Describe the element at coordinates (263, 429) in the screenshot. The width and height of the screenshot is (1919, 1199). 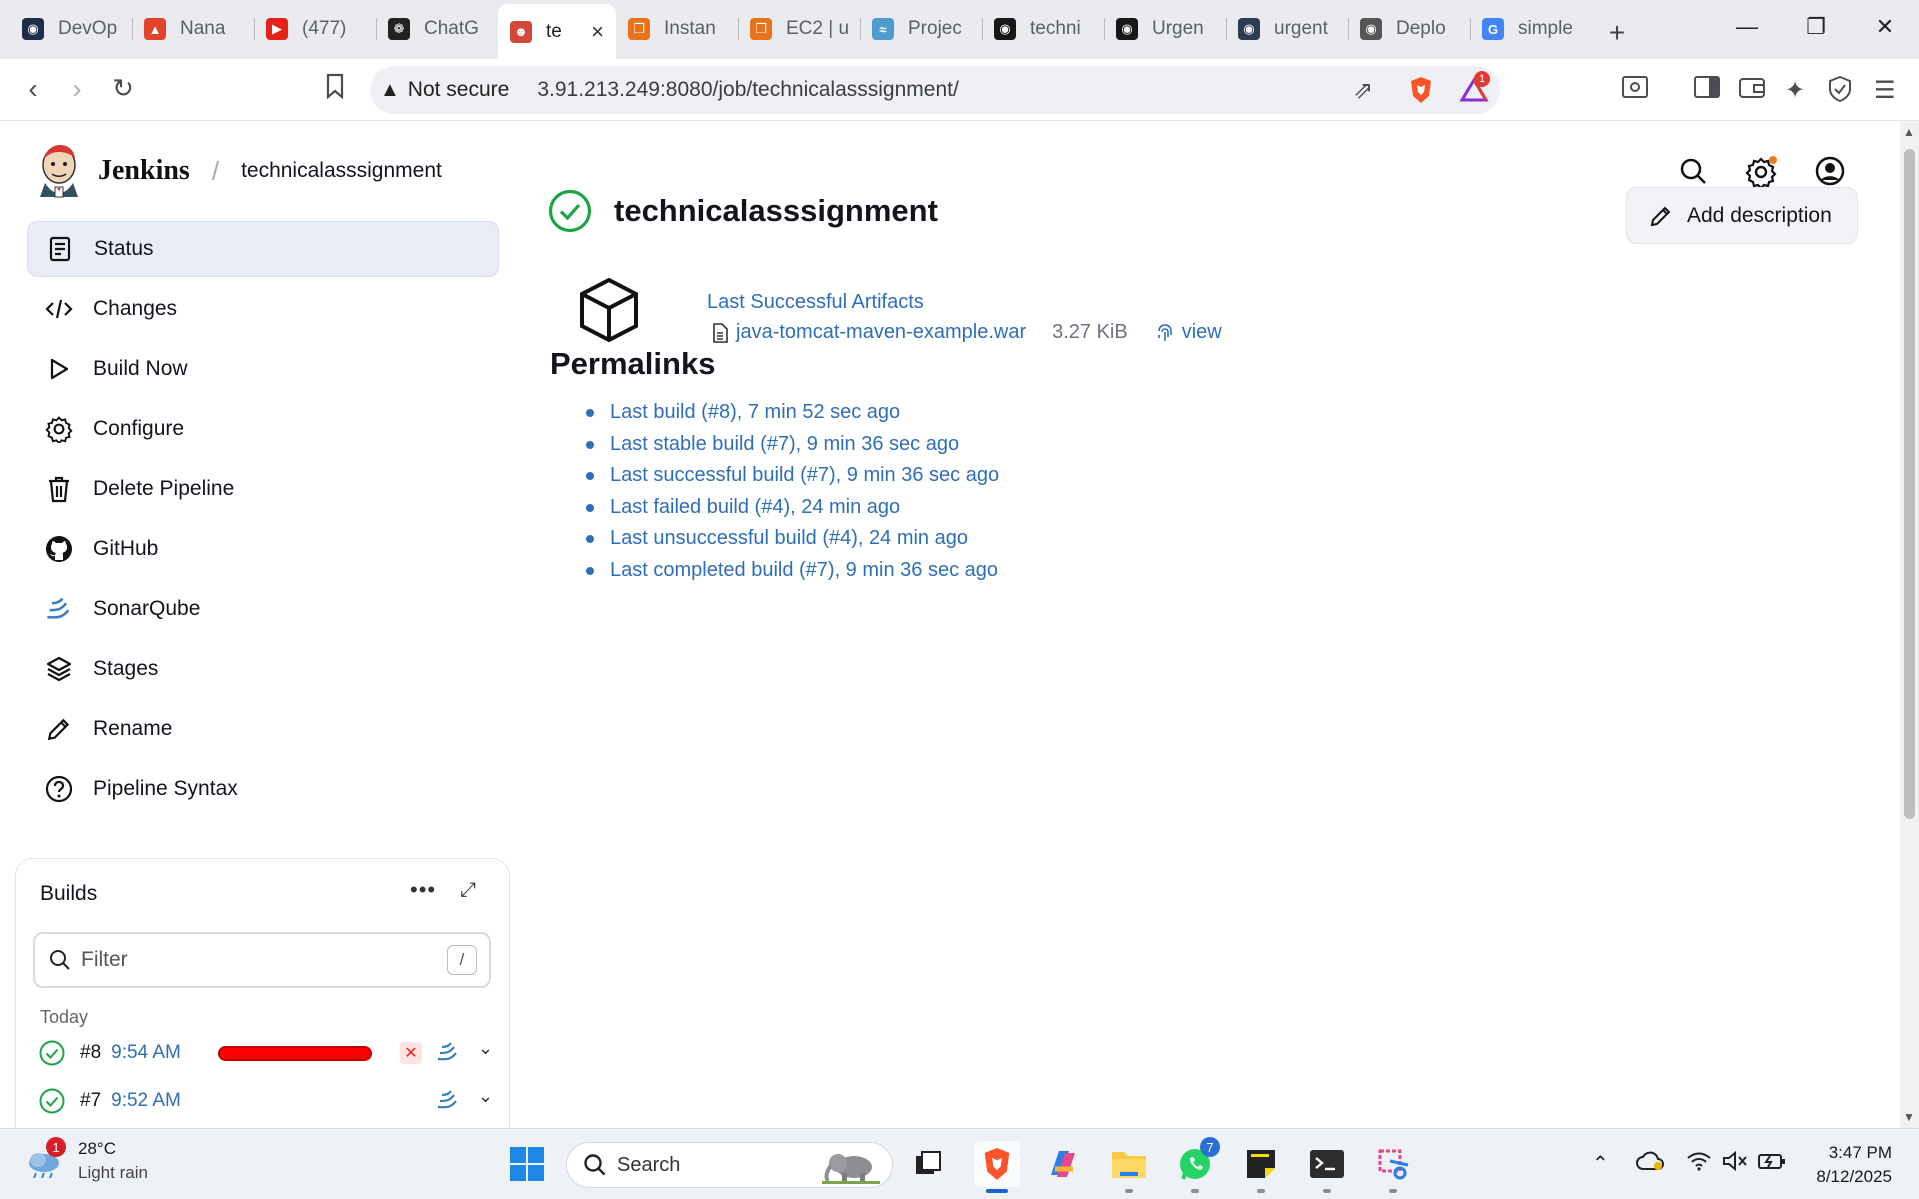
I see `sidebar-item-configure: Configure` at that location.